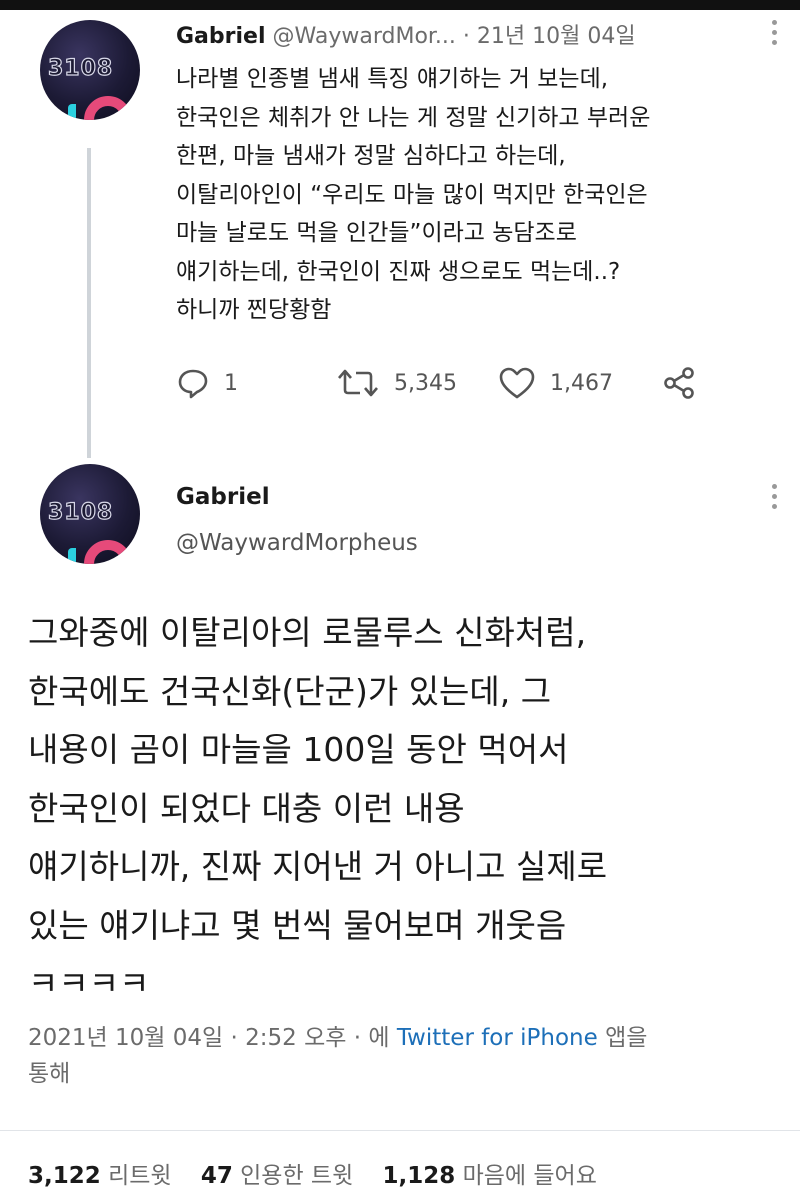 The image size is (800, 1195). I want to click on tweet-date: 21년 10월 04일, so click(556, 36).